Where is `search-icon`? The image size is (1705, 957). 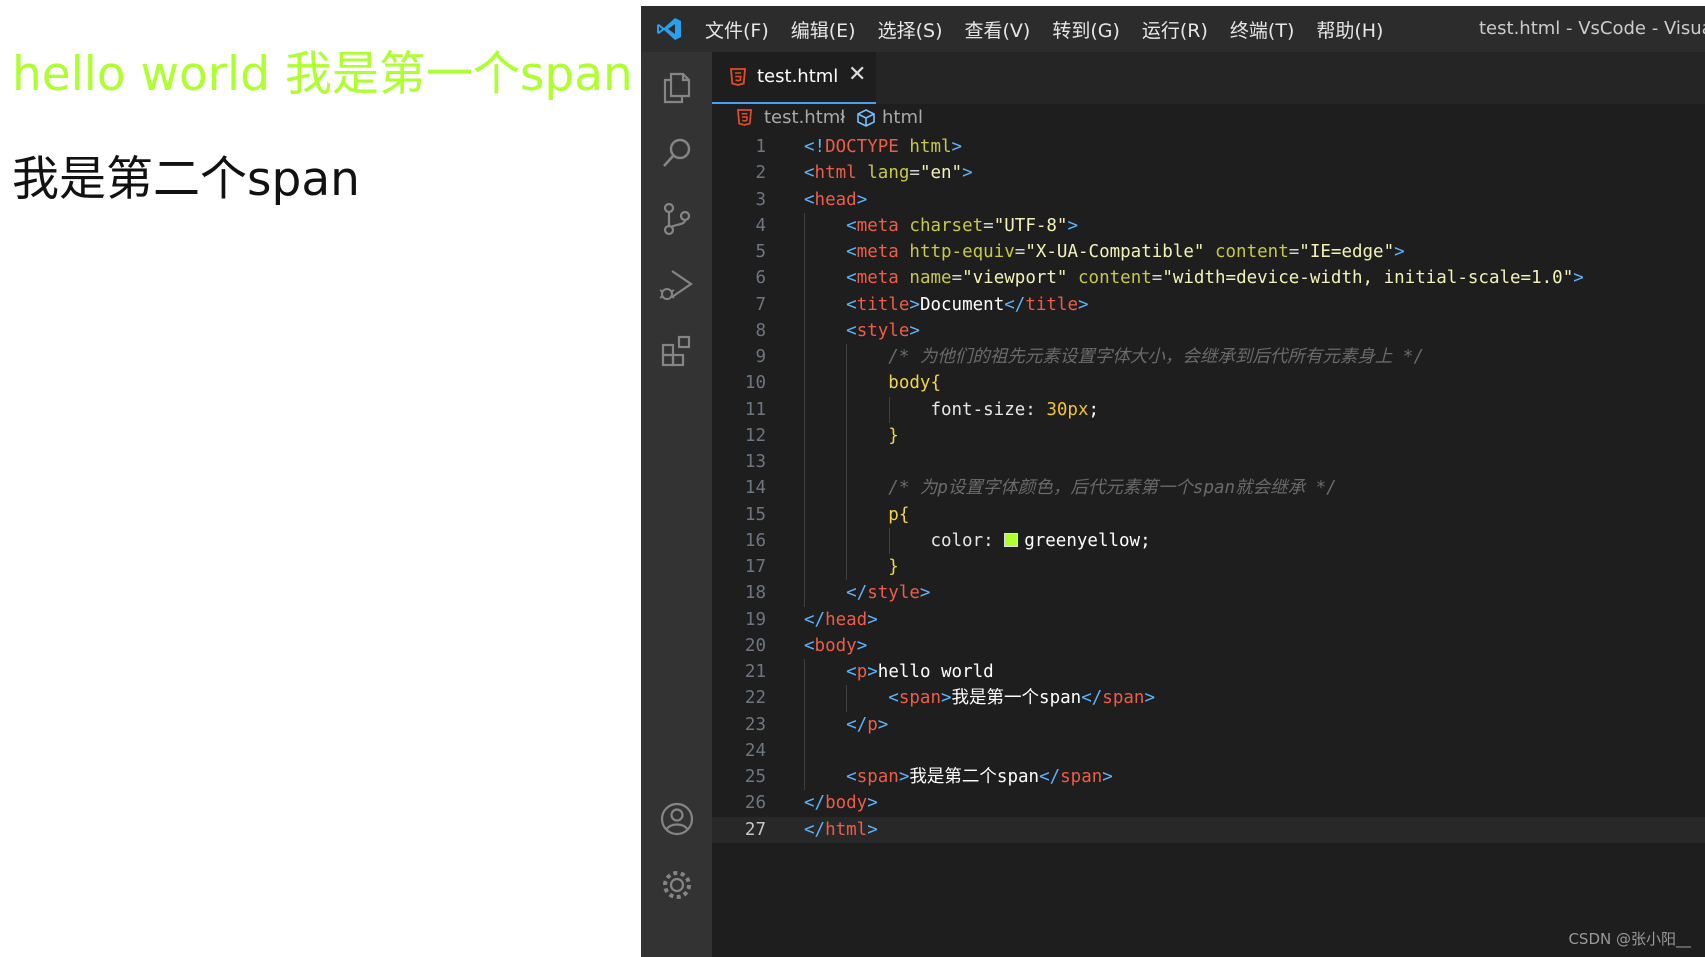 search-icon is located at coordinates (677, 153).